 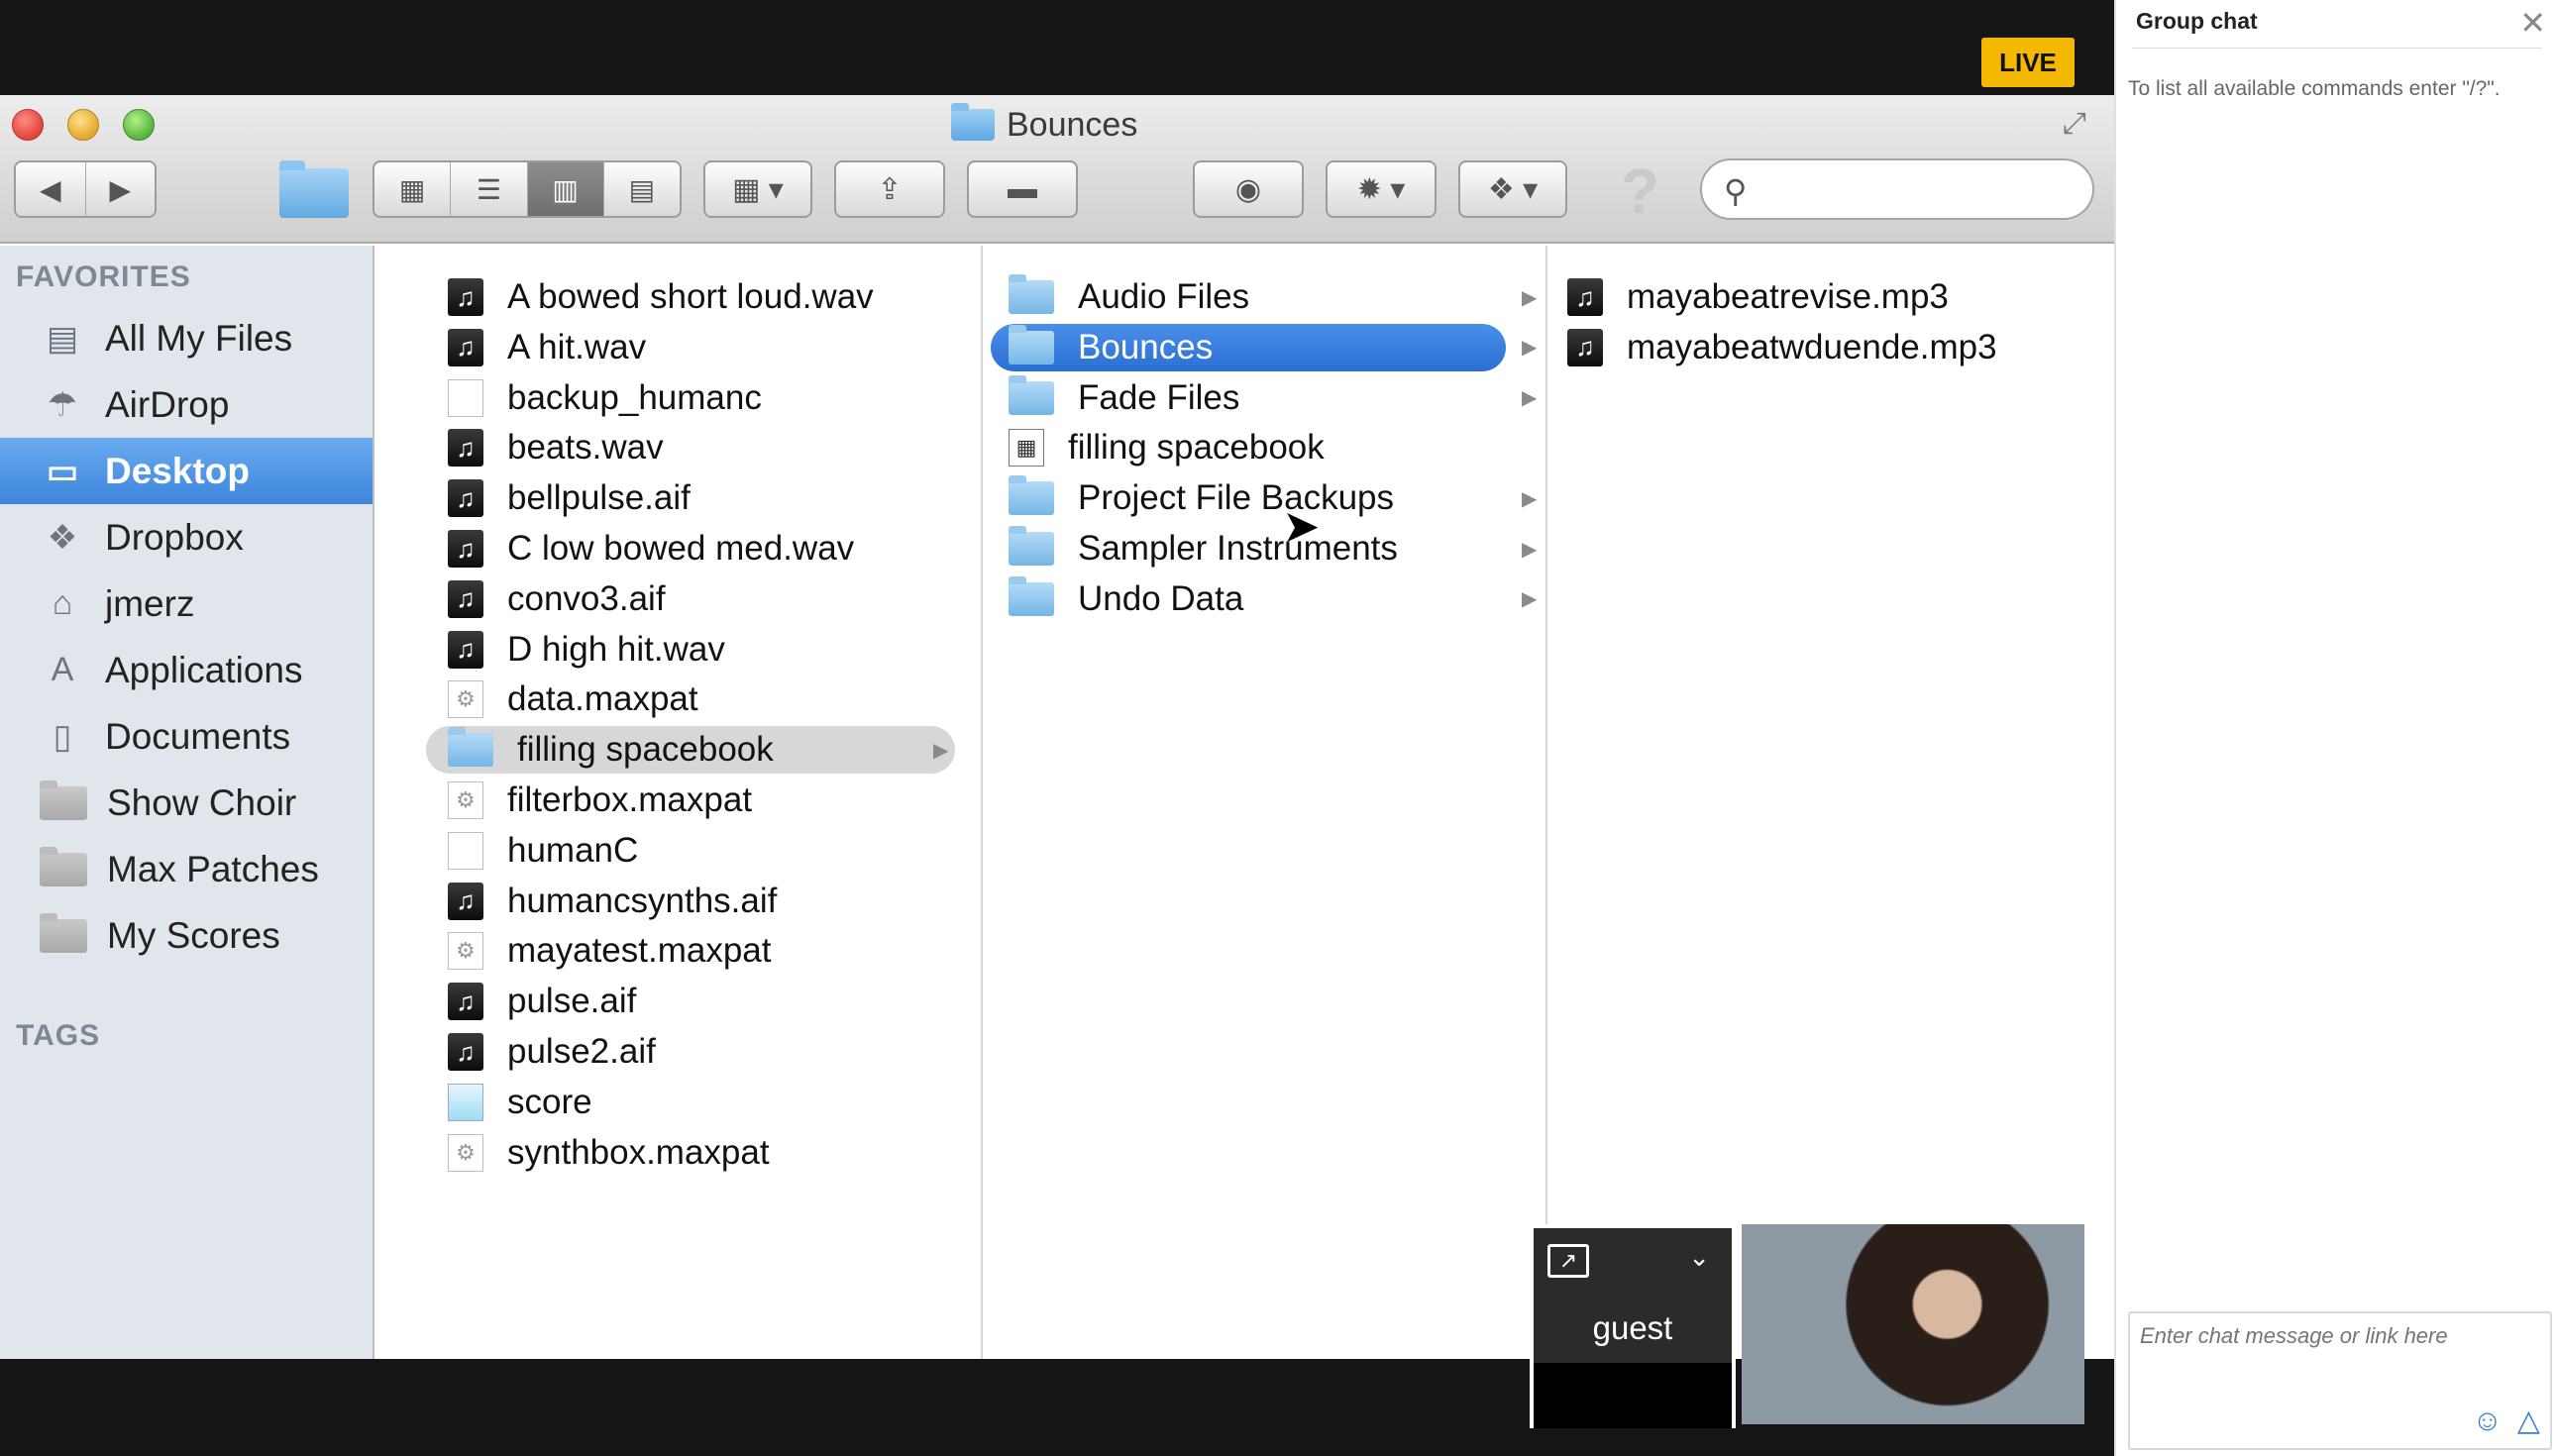 What do you see at coordinates (1248, 447) in the screenshot?
I see `file-row: ▦ filling spacebook` at bounding box center [1248, 447].